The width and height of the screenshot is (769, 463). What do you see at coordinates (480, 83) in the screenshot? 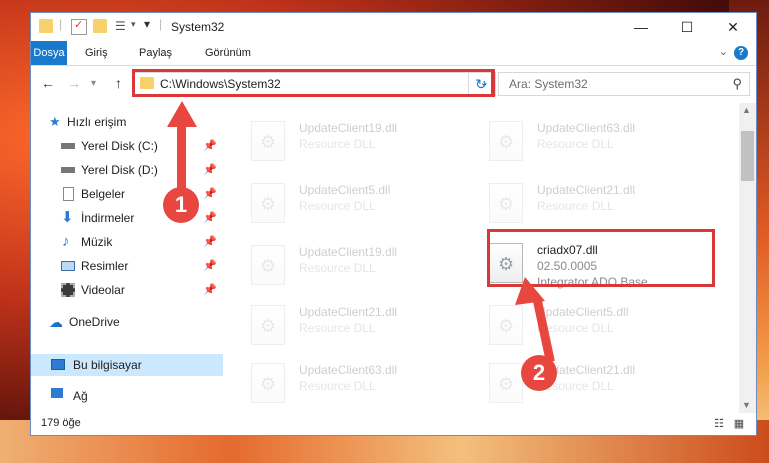
I see `refresh-highlight-box` at bounding box center [480, 83].